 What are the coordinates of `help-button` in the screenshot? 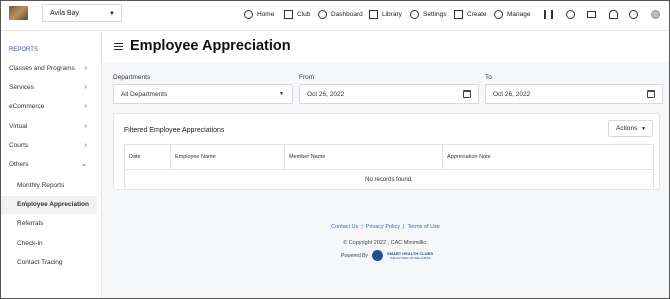 It's located at (633, 14).